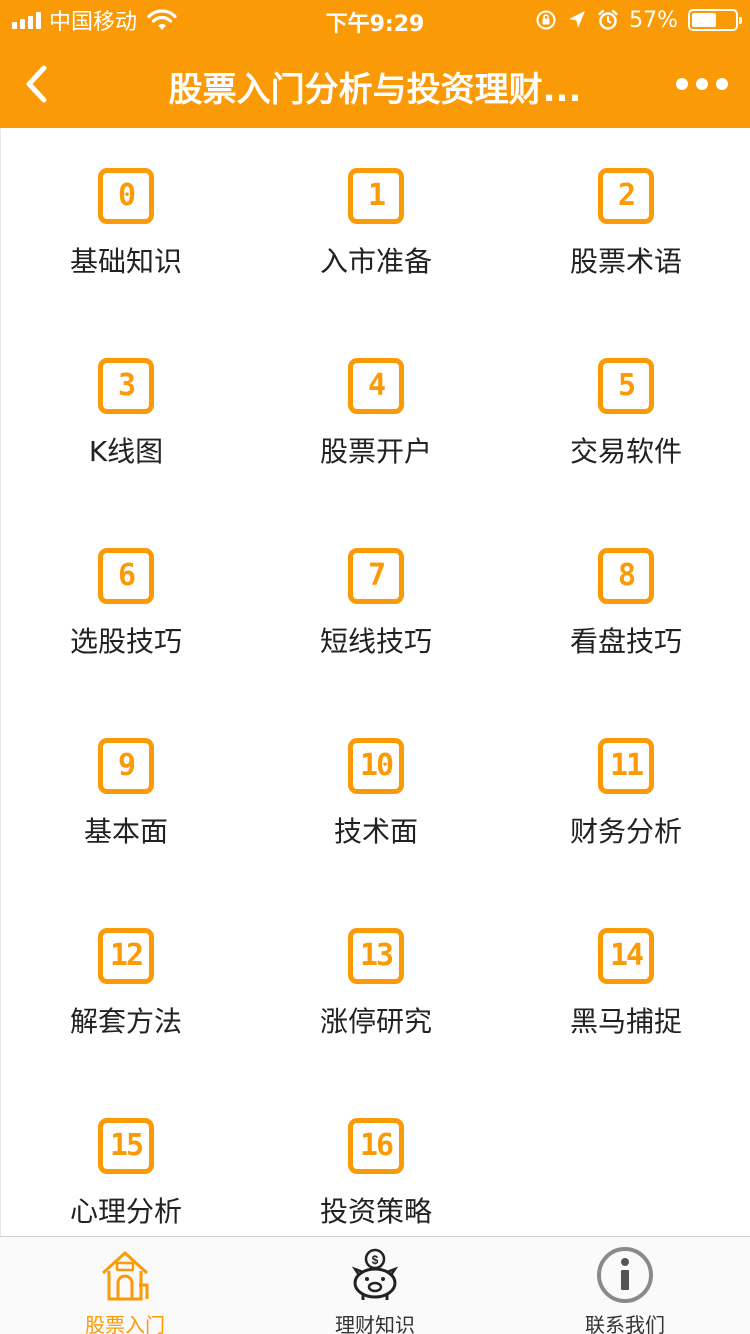 Image resolution: width=750 pixels, height=1334 pixels. Describe the element at coordinates (375, 451) in the screenshot. I see `grid-item-label: 股票开户` at that location.